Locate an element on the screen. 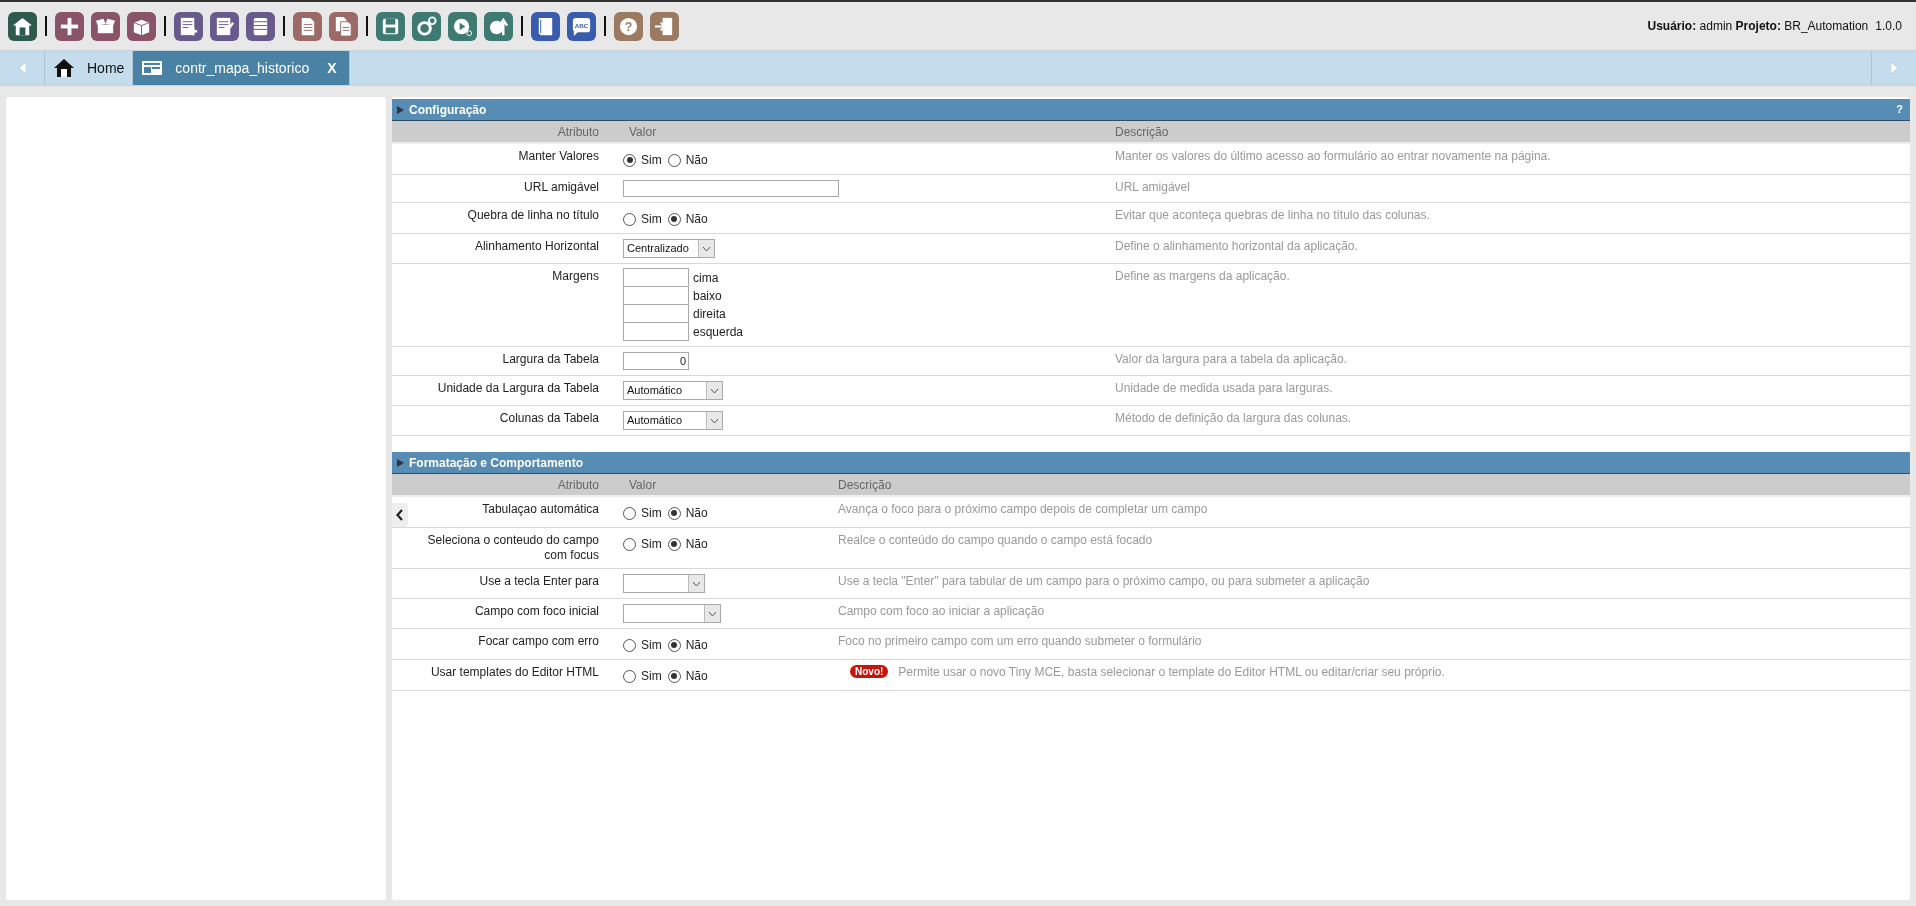 The width and height of the screenshot is (1916, 906). field-description: Use a tecla "Enter" para tabular de um campo para o próximo campo, ou para submeter a aplicação is located at coordinates (1104, 581).